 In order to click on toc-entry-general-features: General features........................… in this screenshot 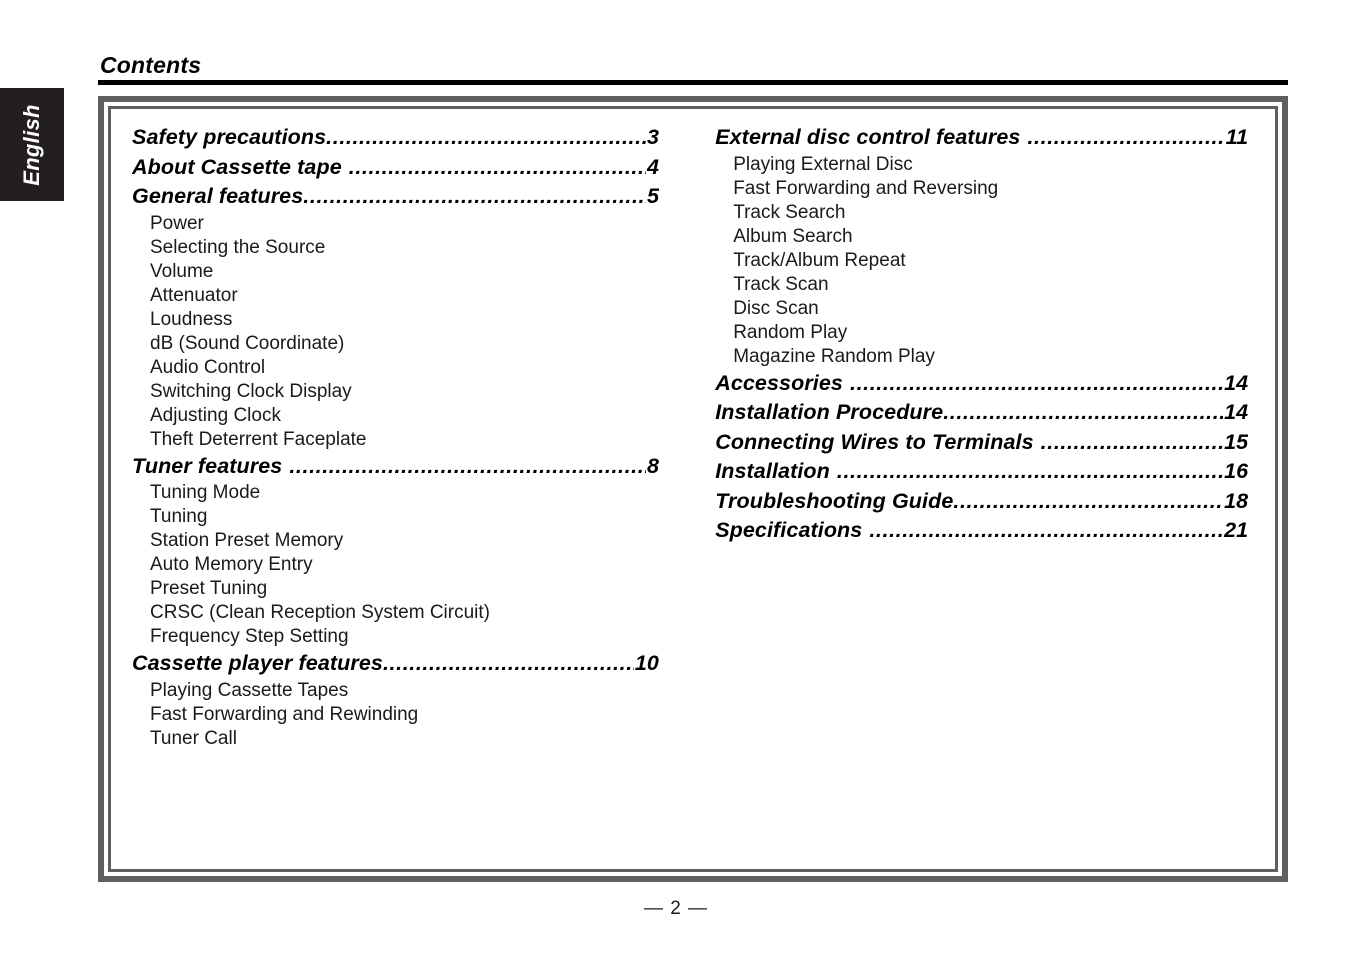, I will do `click(395, 197)`.